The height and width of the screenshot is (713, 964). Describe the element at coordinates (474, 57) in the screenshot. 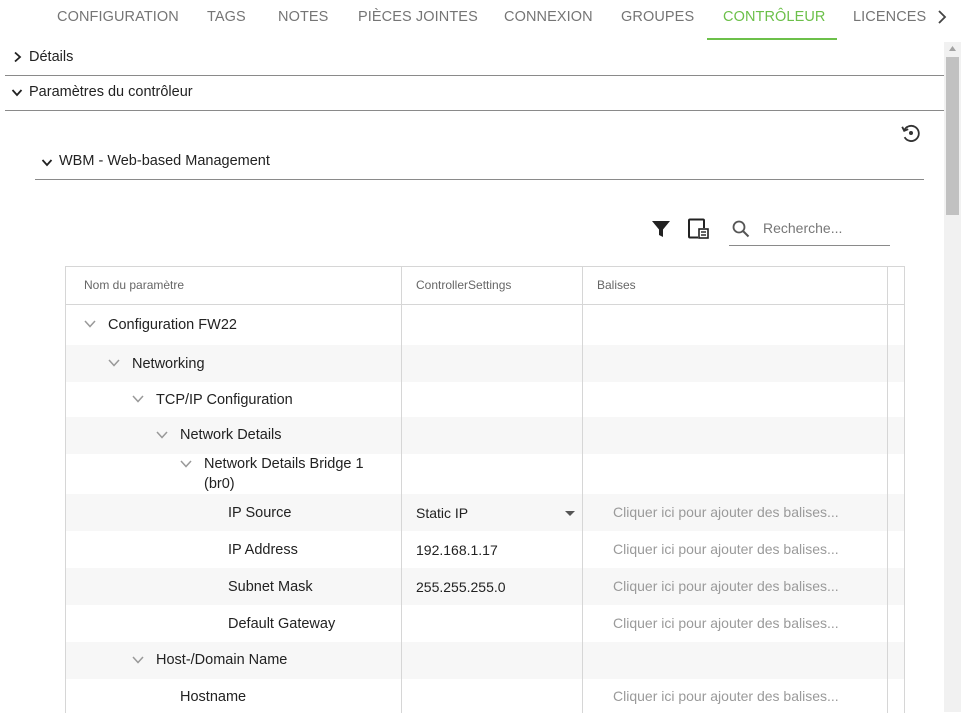

I see `section-details: Détails` at that location.